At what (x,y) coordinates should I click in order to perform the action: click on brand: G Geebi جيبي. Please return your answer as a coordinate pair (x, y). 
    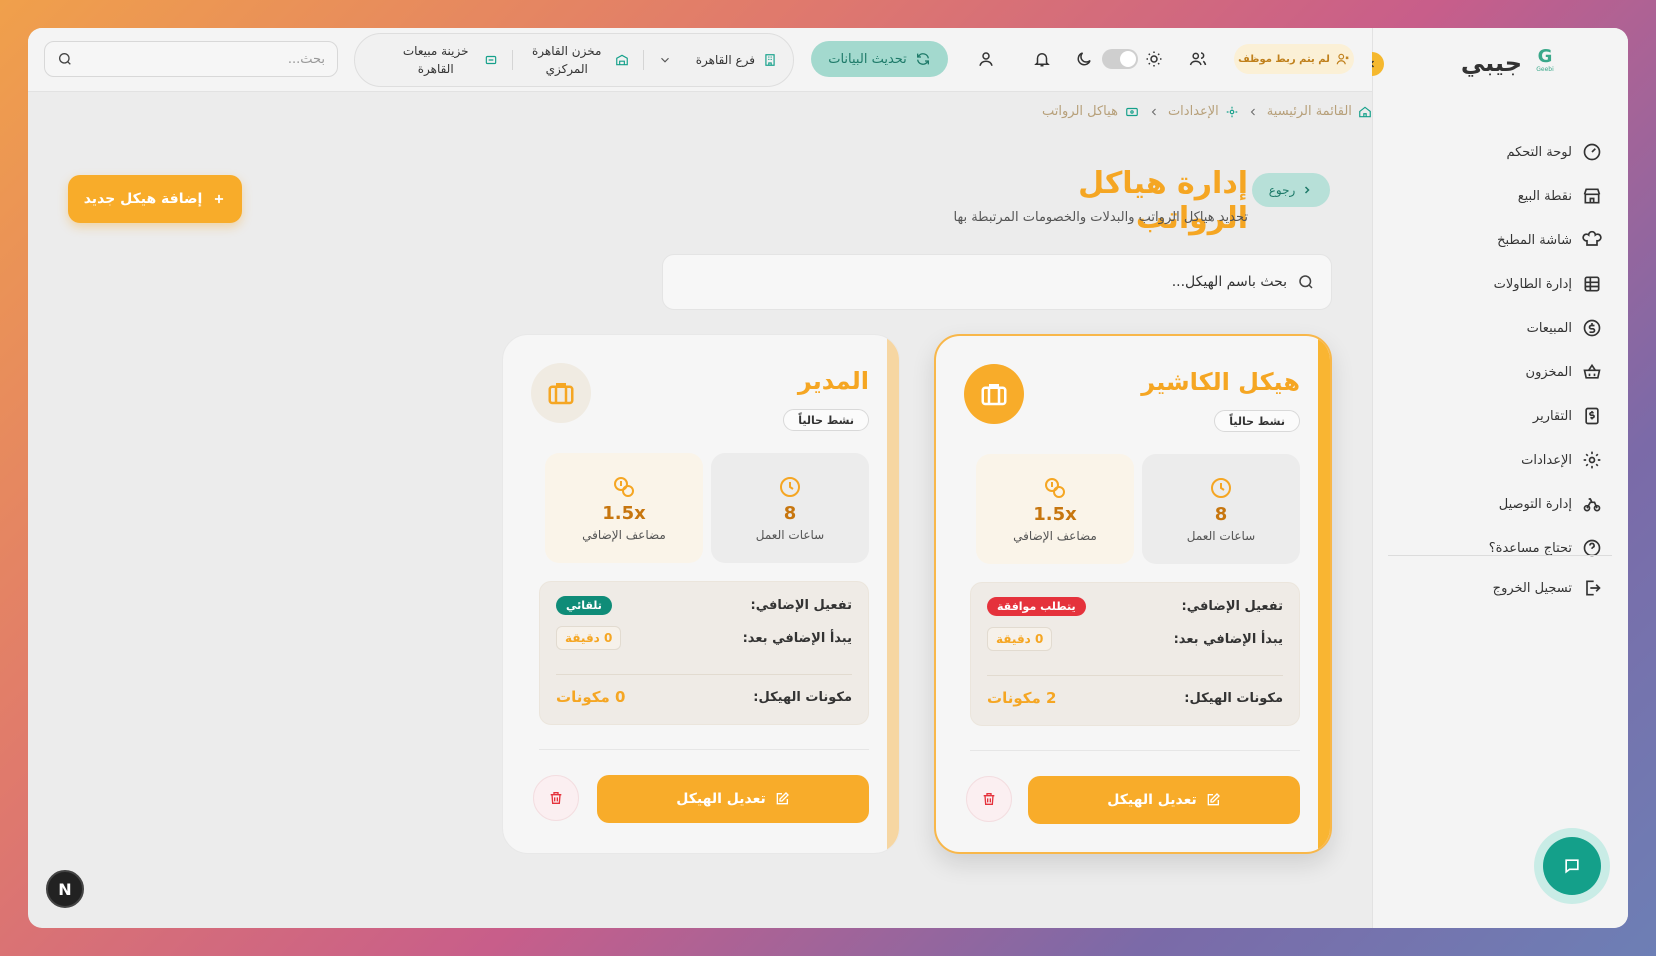
    Looking at the image, I should click on (1509, 63).